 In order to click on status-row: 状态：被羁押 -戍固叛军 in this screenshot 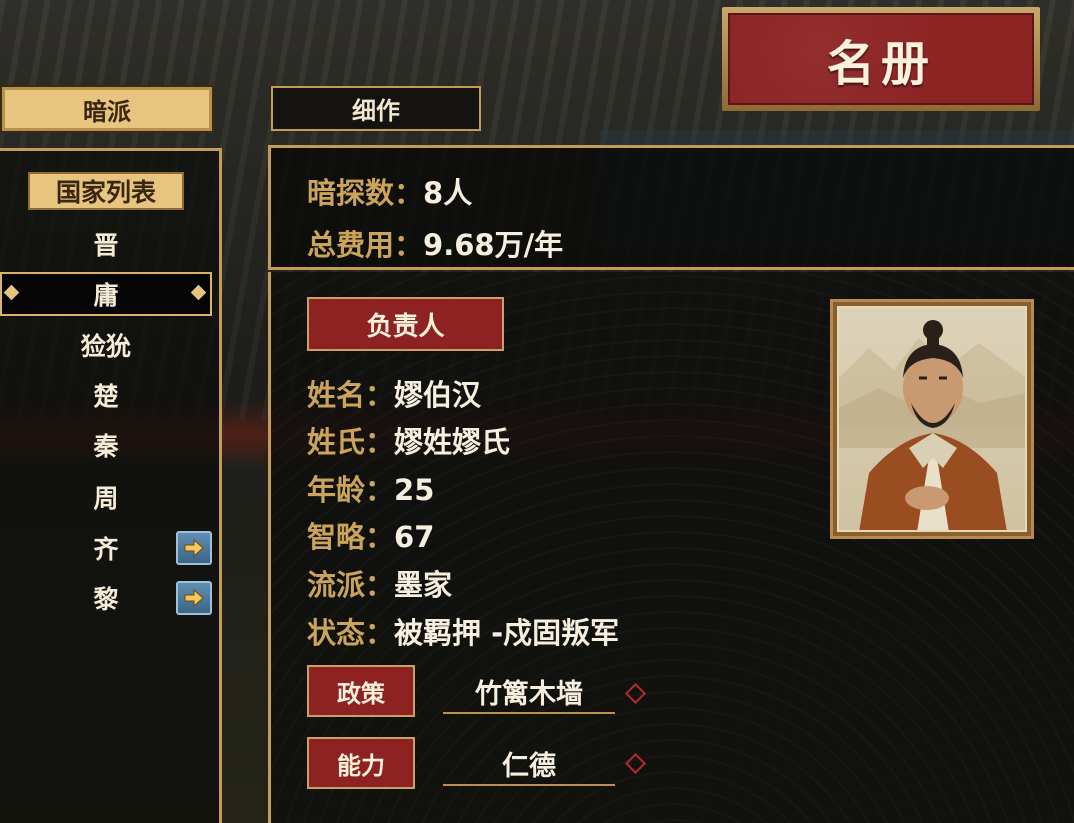, I will do `click(463, 631)`.